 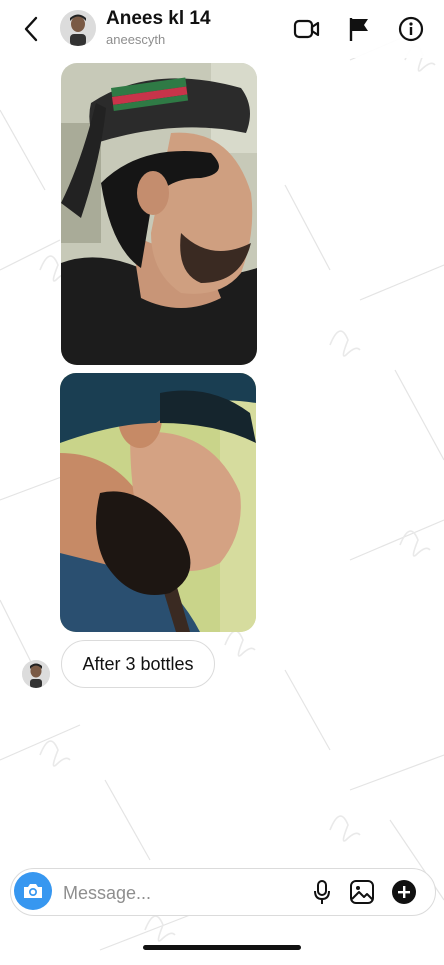 What do you see at coordinates (222, 29) in the screenshot?
I see `chat-header: Anees kl 14 aneescyth` at bounding box center [222, 29].